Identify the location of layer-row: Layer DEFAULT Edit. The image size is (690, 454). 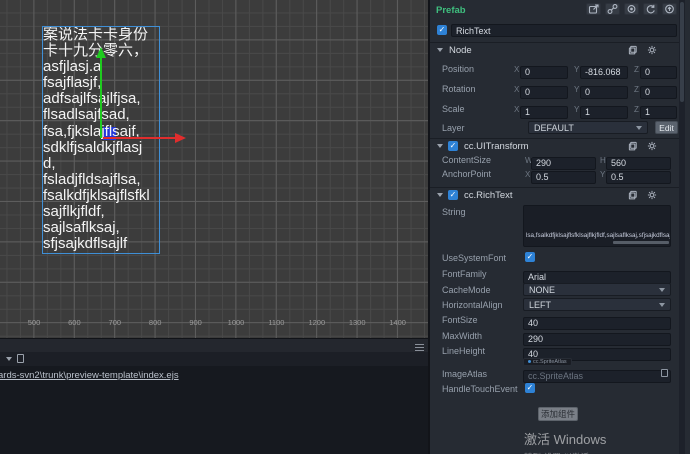
(554, 128).